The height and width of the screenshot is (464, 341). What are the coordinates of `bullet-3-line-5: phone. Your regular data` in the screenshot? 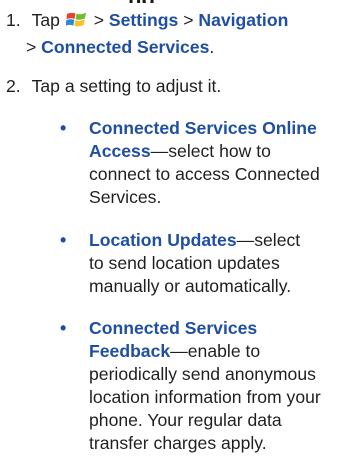 It's located at (185, 420).